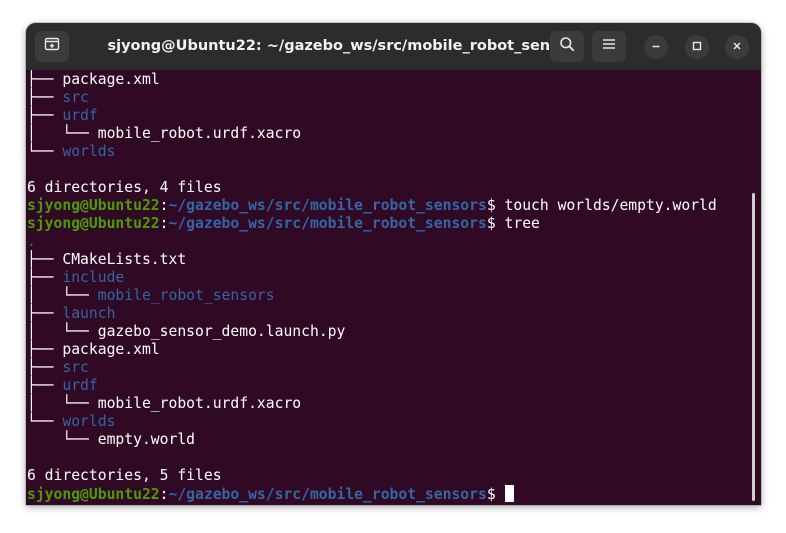 This screenshot has width=786, height=533. I want to click on scrollbar, so click(753, 347).